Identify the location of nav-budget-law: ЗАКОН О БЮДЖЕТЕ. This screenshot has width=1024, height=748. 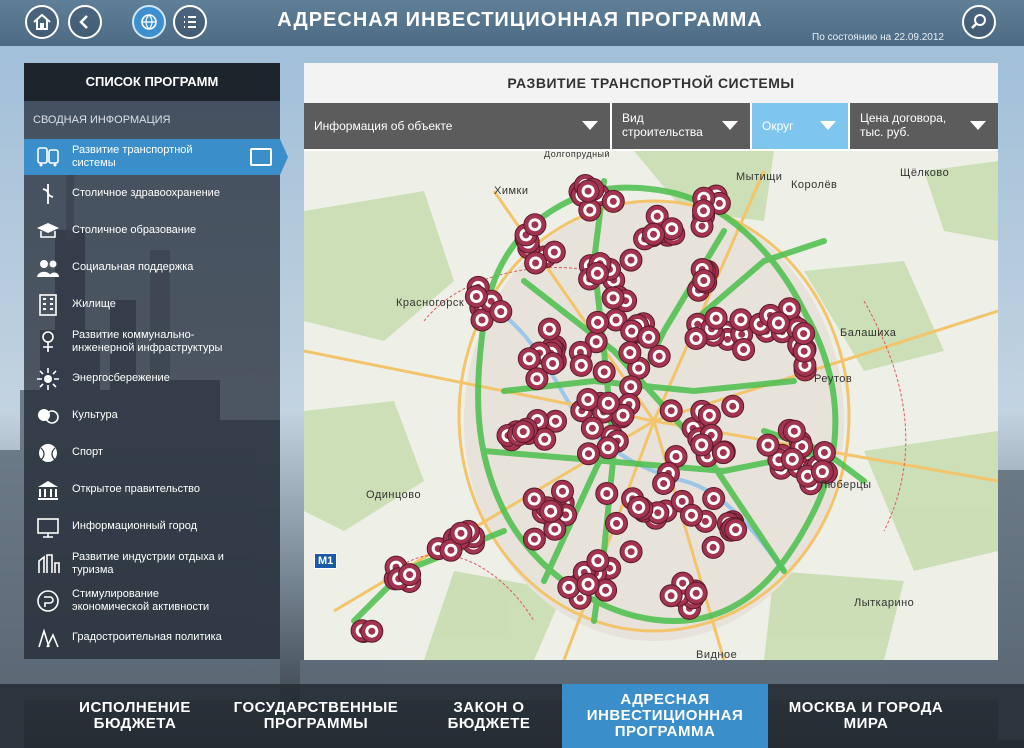
(489, 716).